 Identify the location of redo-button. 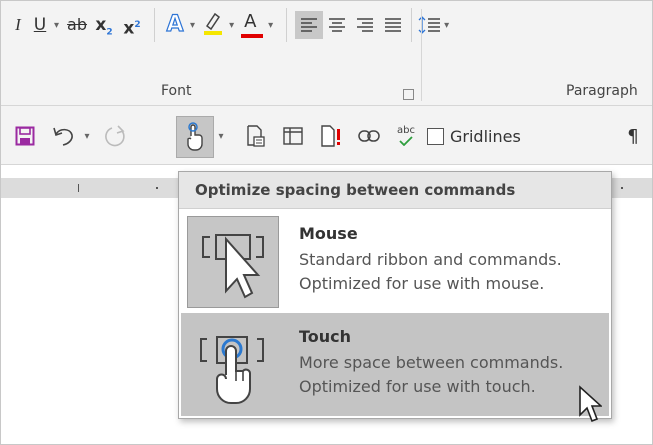
(116, 136).